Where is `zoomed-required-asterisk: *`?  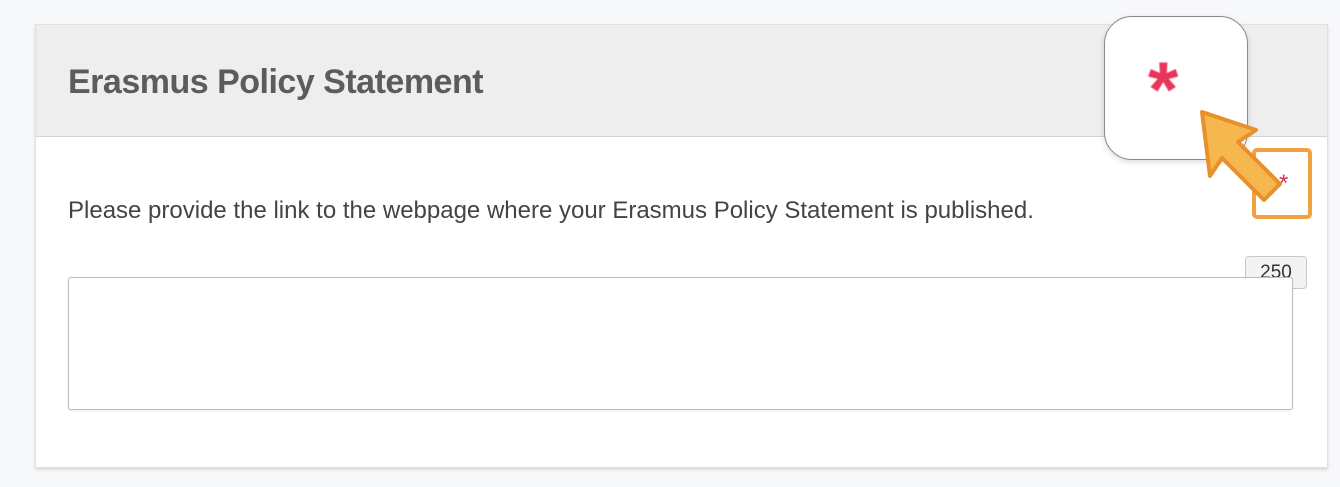 zoomed-required-asterisk: * is located at coordinates (1163, 89).